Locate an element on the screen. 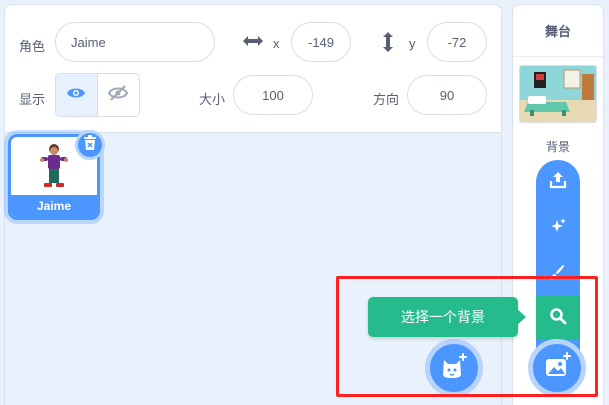 The height and width of the screenshot is (405, 609). visibility-toggle is located at coordinates (97, 95).